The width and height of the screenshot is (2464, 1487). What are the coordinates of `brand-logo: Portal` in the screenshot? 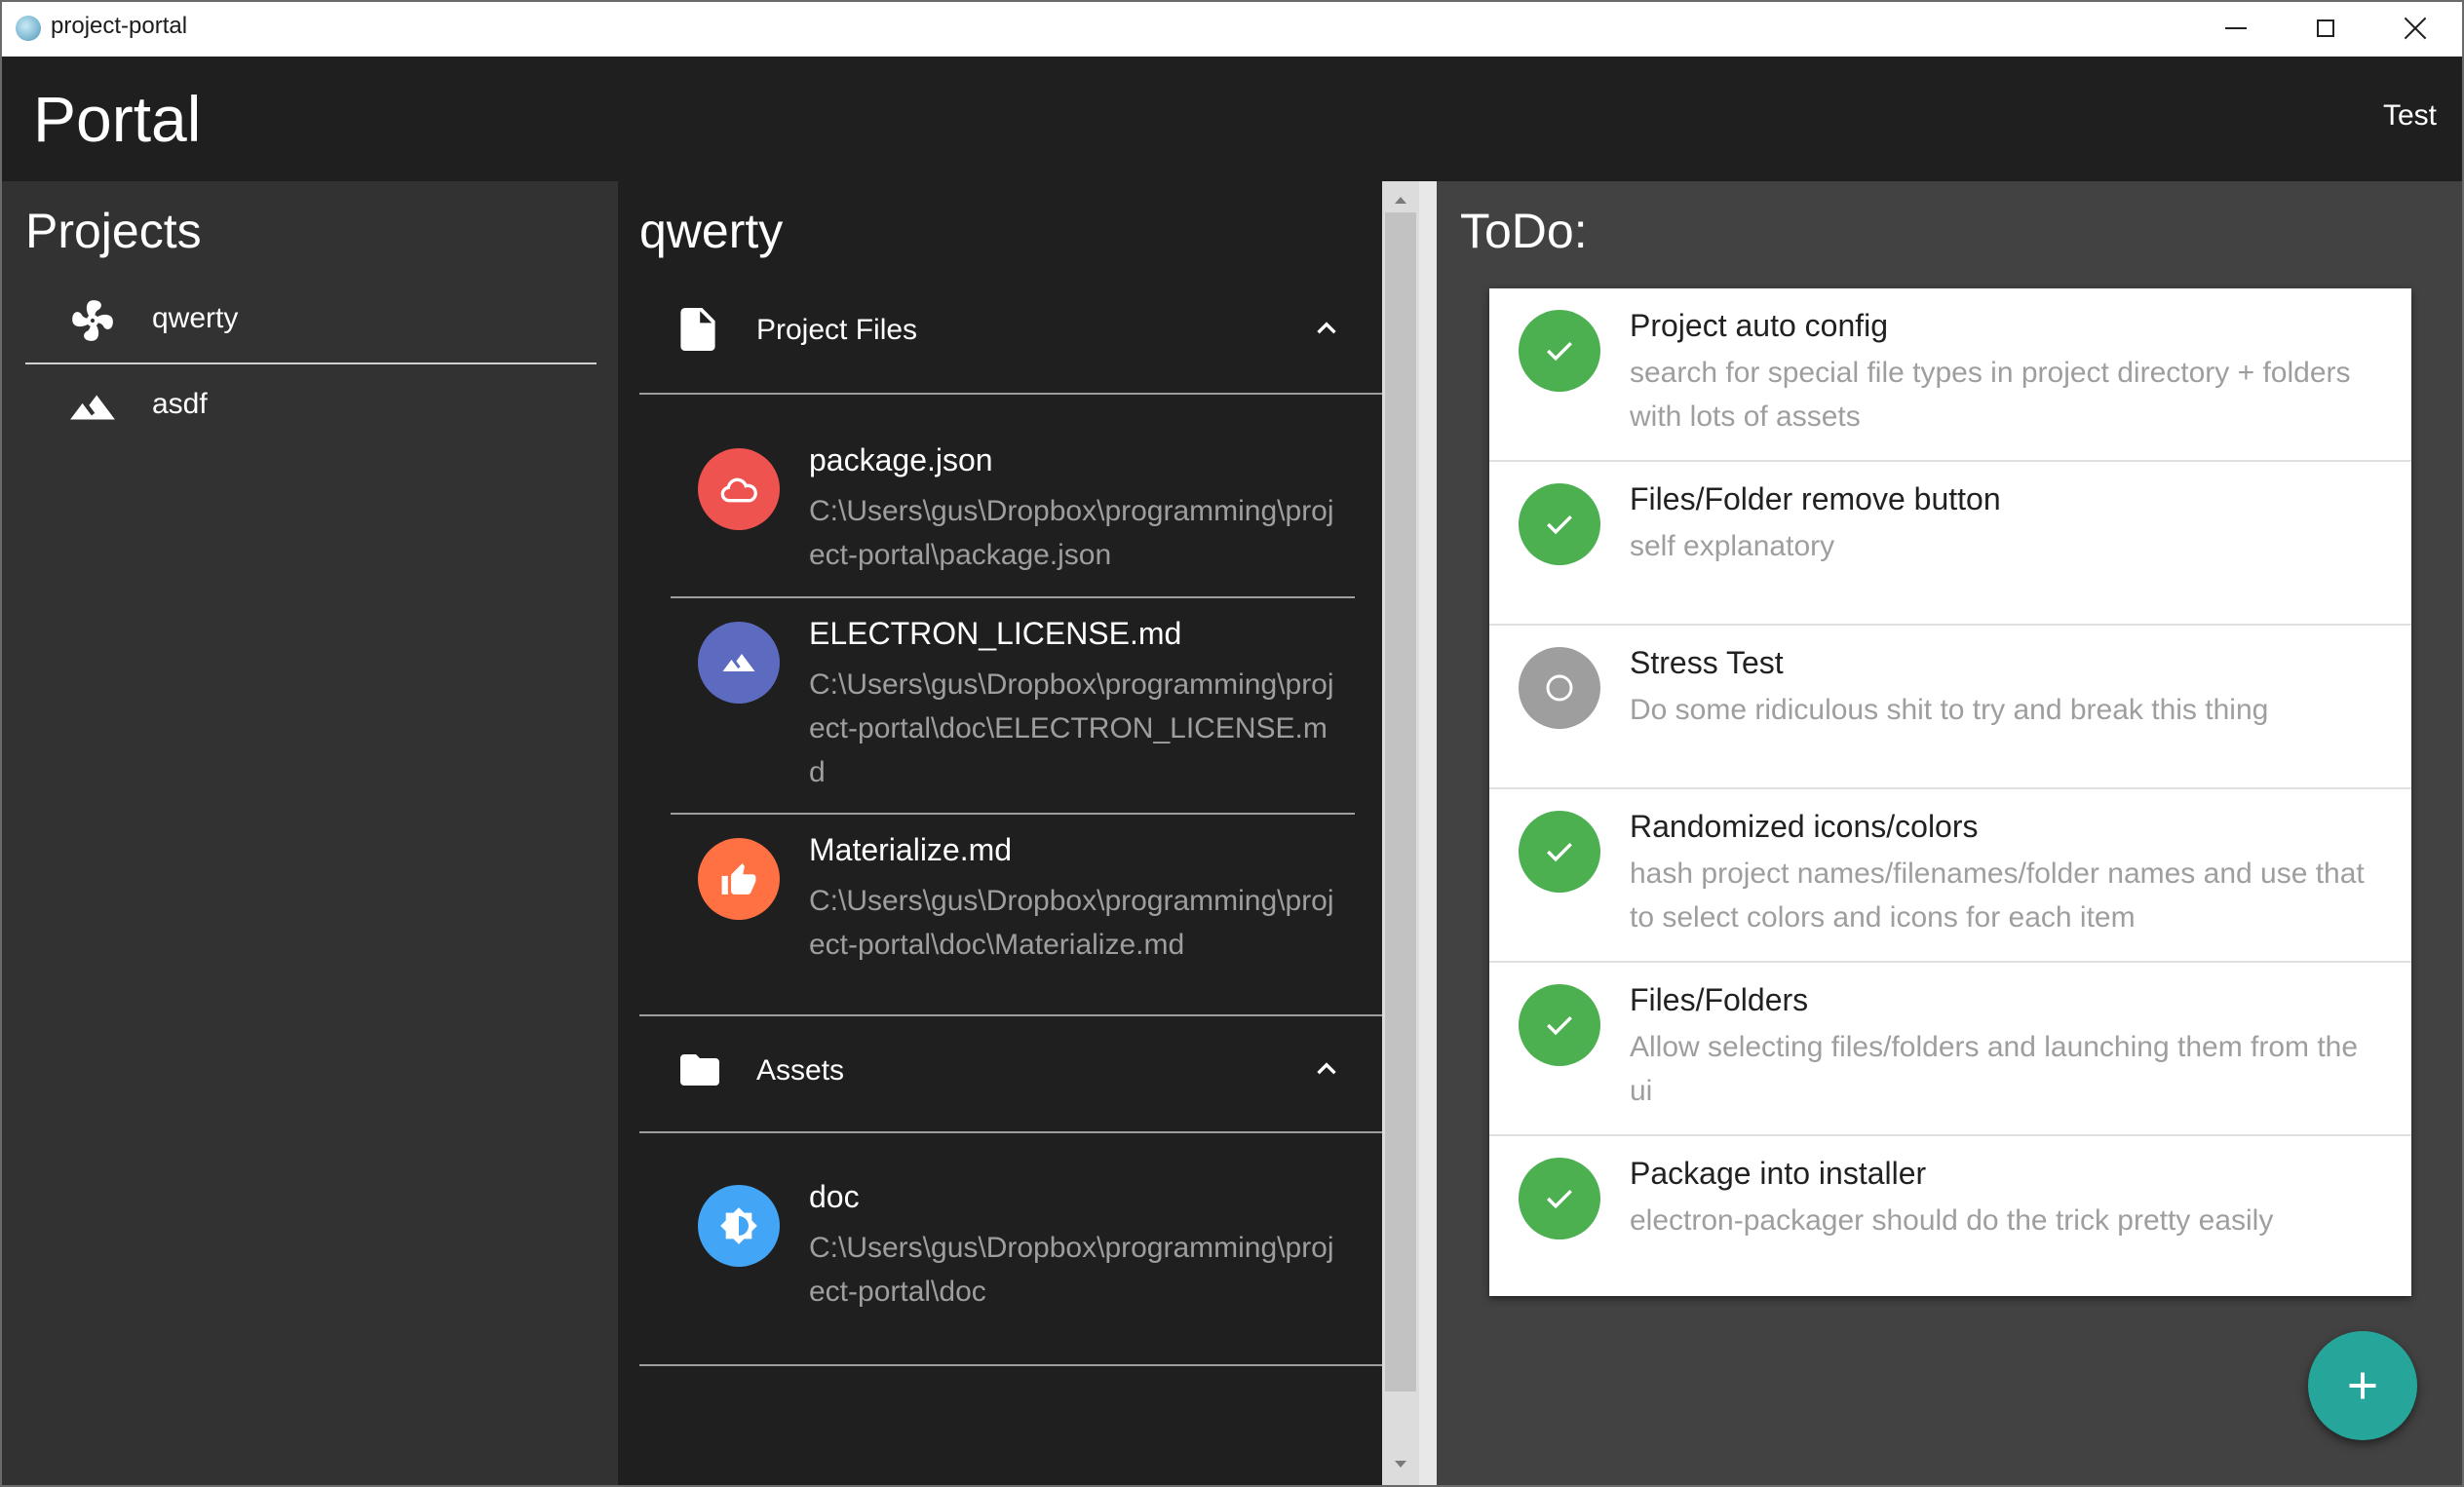 It's located at (117, 119).